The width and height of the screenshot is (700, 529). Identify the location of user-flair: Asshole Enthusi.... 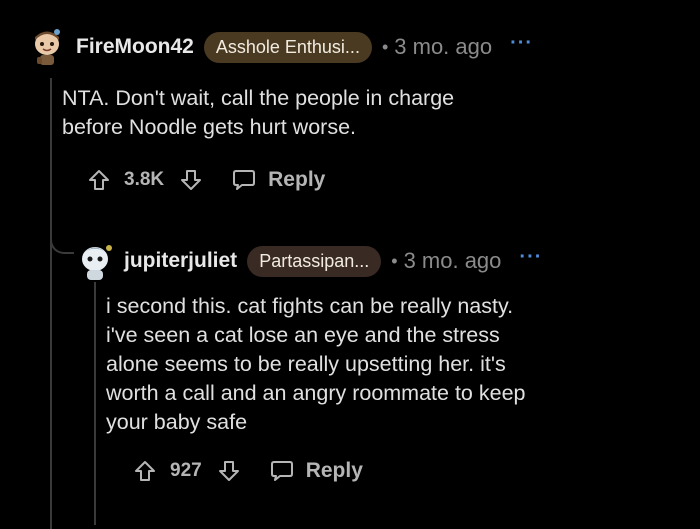
(287, 47).